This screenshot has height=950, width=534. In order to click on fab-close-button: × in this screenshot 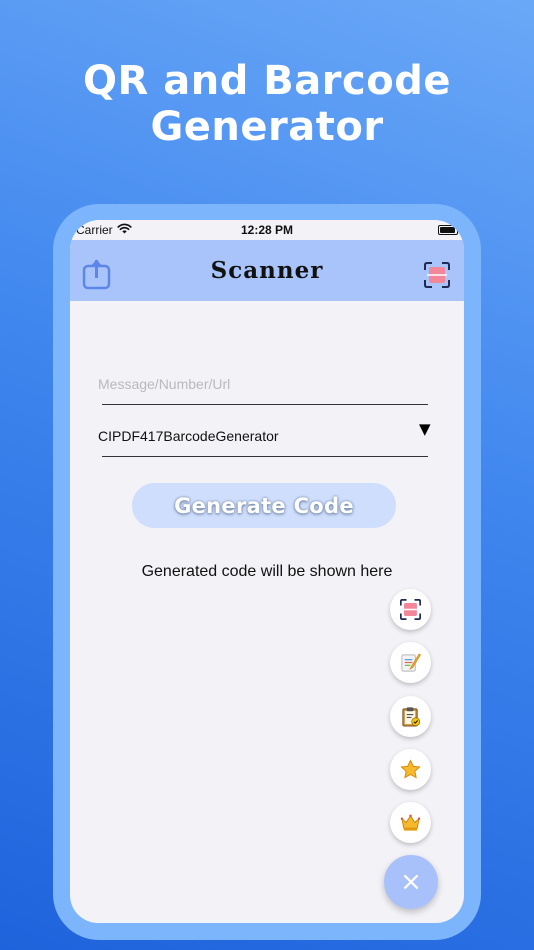, I will do `click(411, 882)`.